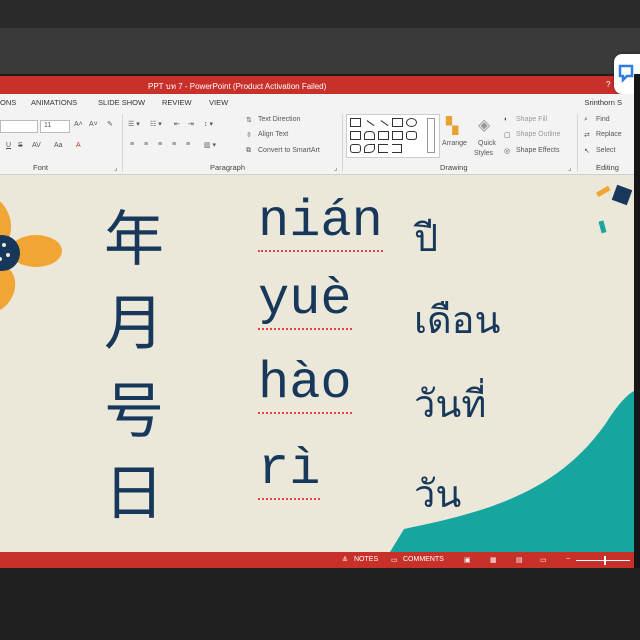 The width and height of the screenshot is (640, 640). What do you see at coordinates (273, 134) in the screenshot?
I see `align-text-button: Align Text` at bounding box center [273, 134].